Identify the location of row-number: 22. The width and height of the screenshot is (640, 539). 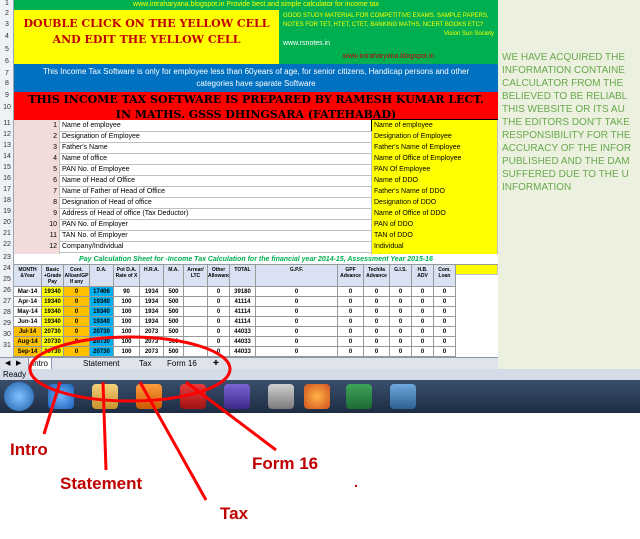
(7, 244).